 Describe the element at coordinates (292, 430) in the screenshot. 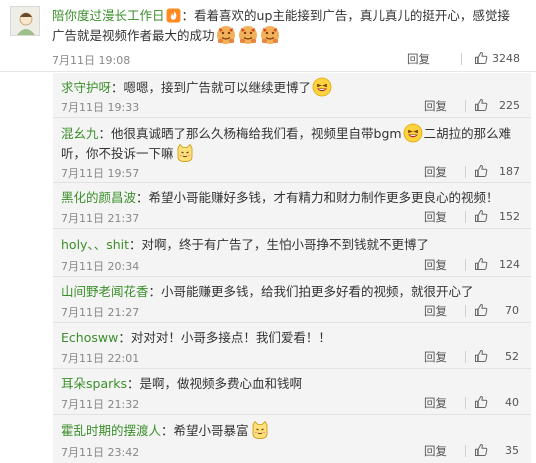

I see `reply-body: 霍乱时期的摆渡人：希望小哥暴富` at that location.